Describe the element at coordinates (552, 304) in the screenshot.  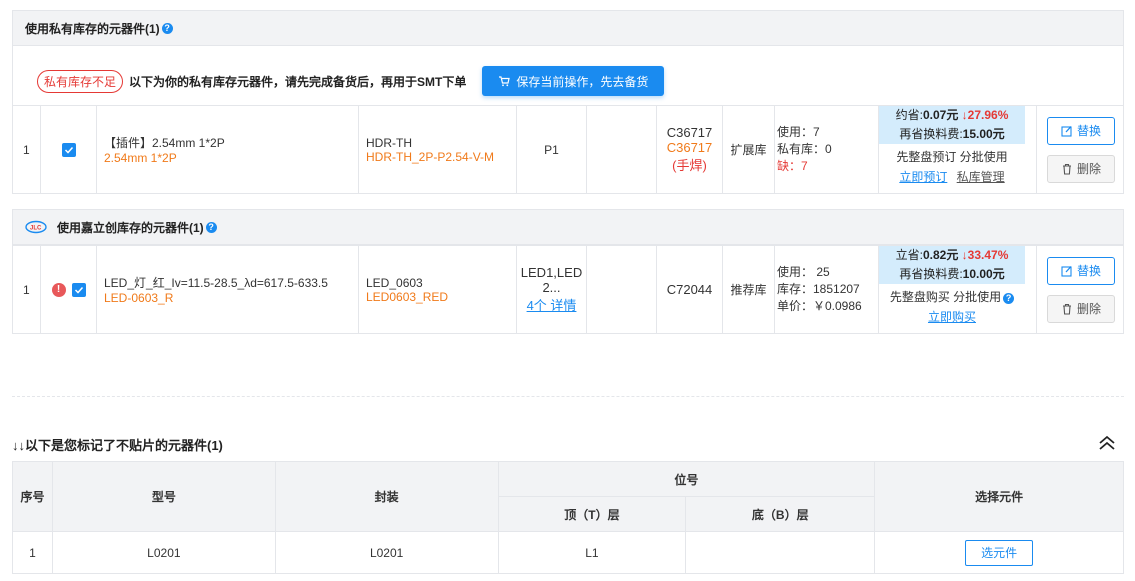
I see `designator-detail-link: 4个 详情` at that location.